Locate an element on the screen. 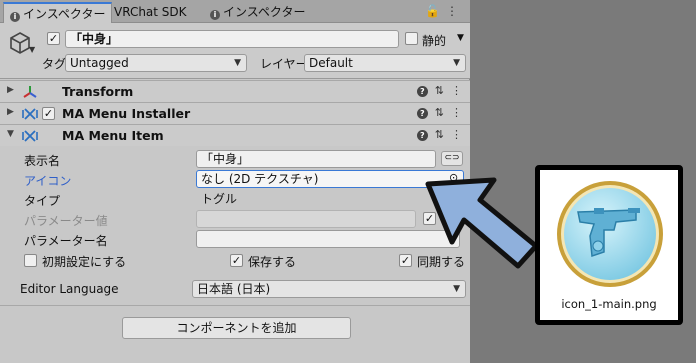 The height and width of the screenshot is (363, 696). editor-language-dropdown: 日本語 (日本) ▼ is located at coordinates (329, 289).